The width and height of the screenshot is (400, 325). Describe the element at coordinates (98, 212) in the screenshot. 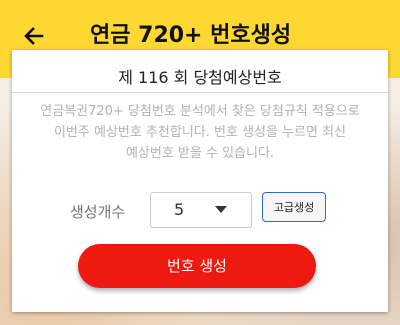

I see `count-label: 생성개수` at that location.